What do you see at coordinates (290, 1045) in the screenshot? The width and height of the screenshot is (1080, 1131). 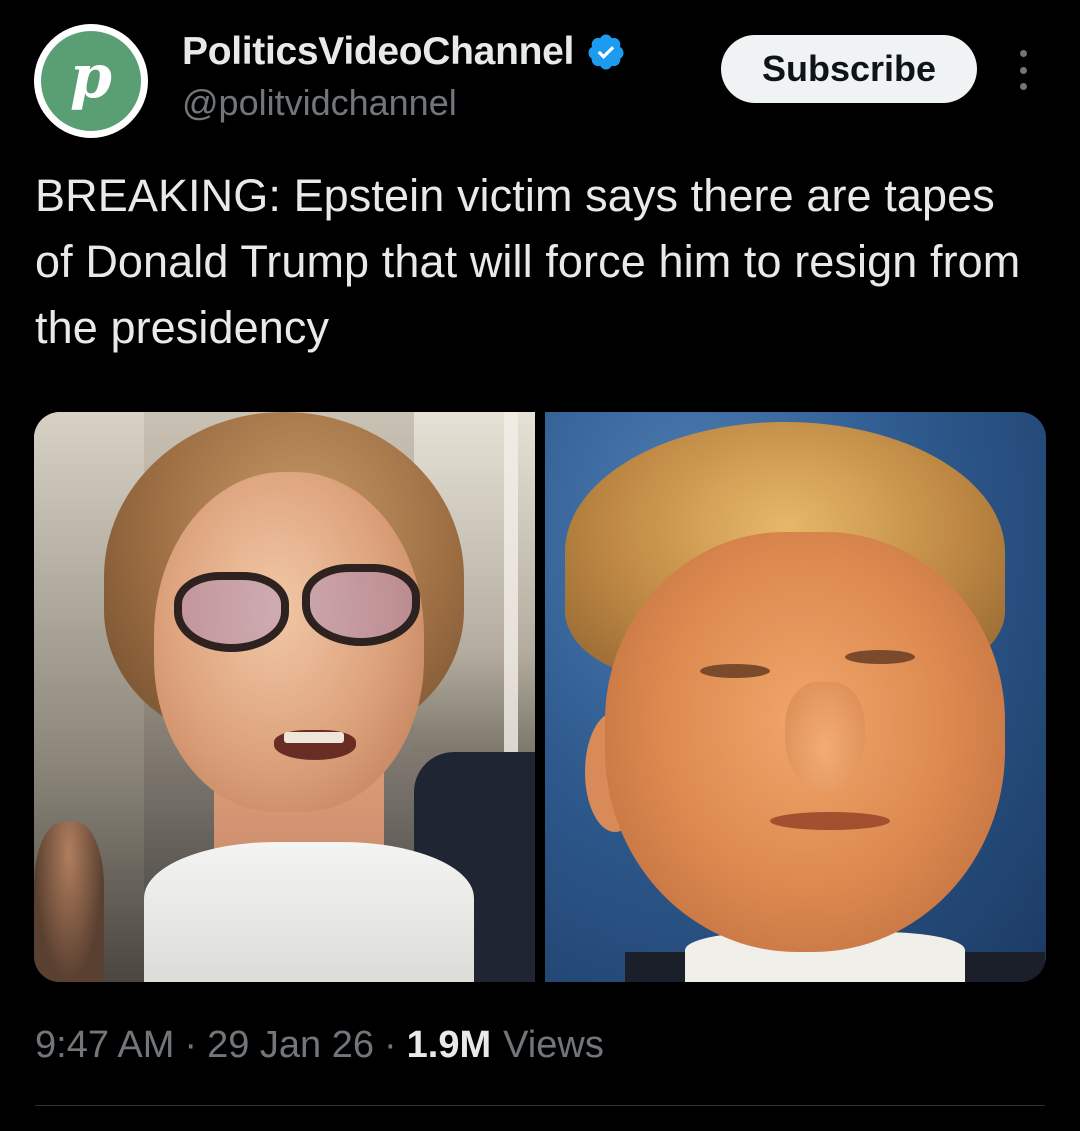 I see `tweet-date: 29 Jan 26` at bounding box center [290, 1045].